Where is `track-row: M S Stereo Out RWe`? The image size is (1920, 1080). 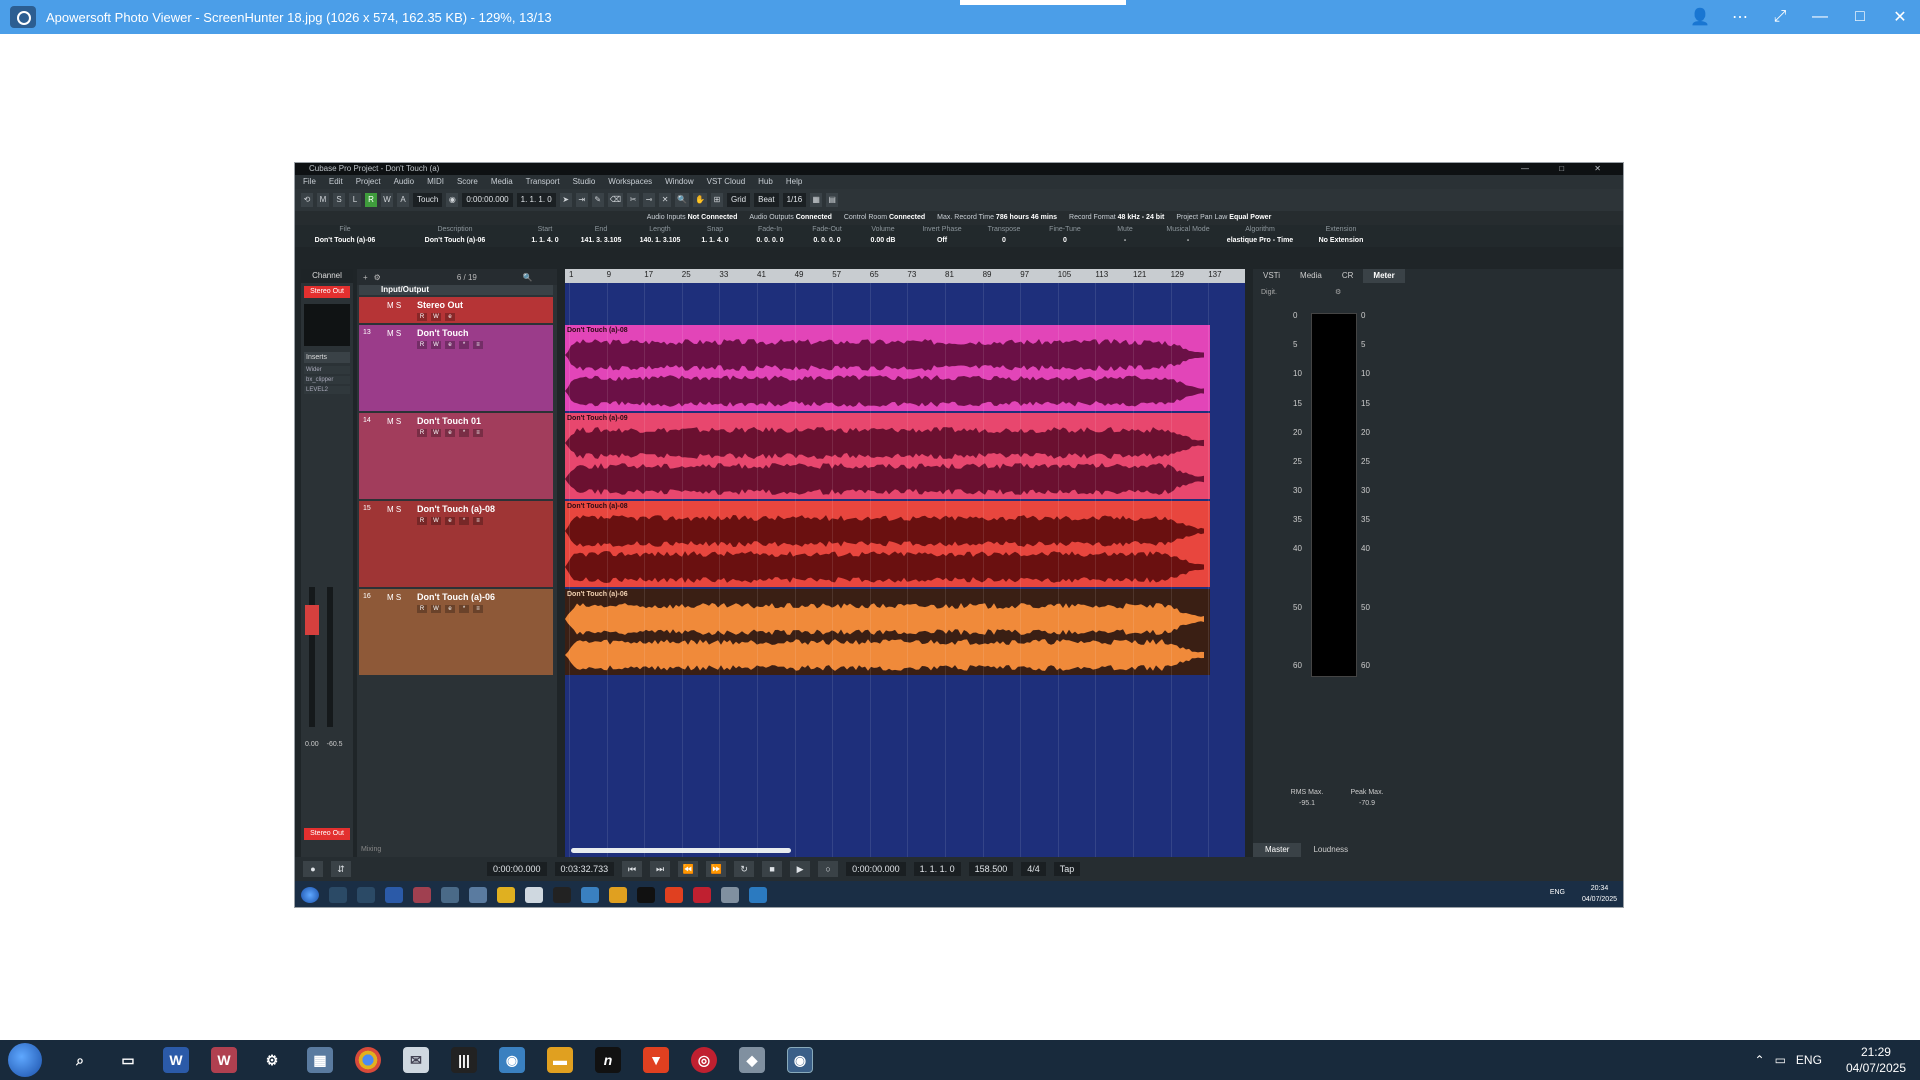
track-row: M S Stereo Out RWe is located at coordinates (456, 310).